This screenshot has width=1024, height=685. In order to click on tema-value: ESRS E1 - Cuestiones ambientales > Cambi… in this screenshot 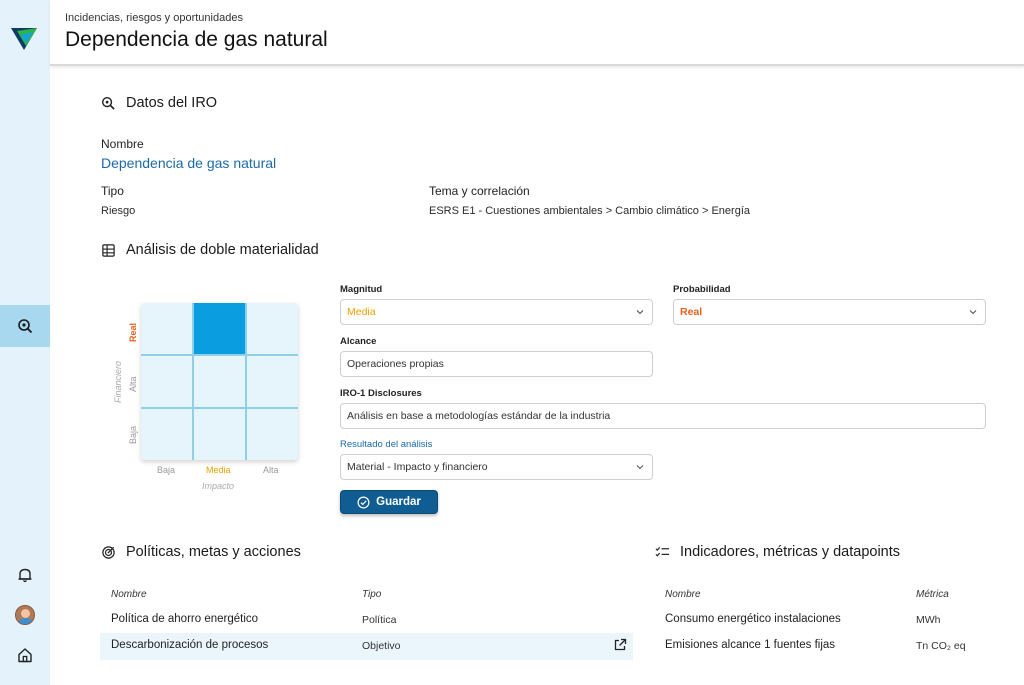, I will do `click(589, 211)`.